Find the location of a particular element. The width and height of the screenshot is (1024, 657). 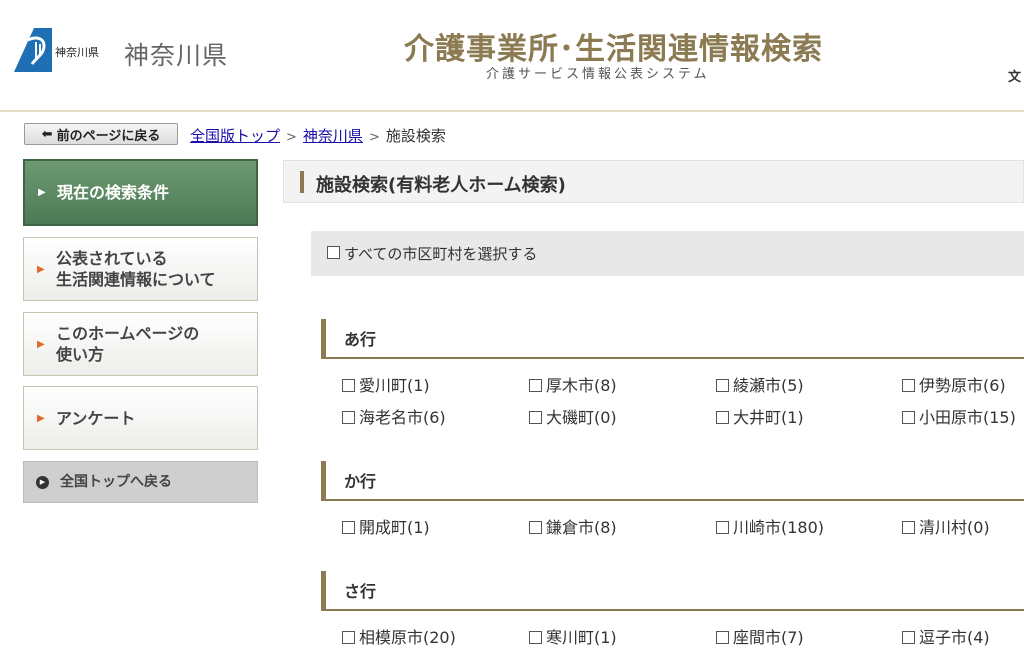

breadcrumb-national-top: 全国版トップ is located at coordinates (235, 136).